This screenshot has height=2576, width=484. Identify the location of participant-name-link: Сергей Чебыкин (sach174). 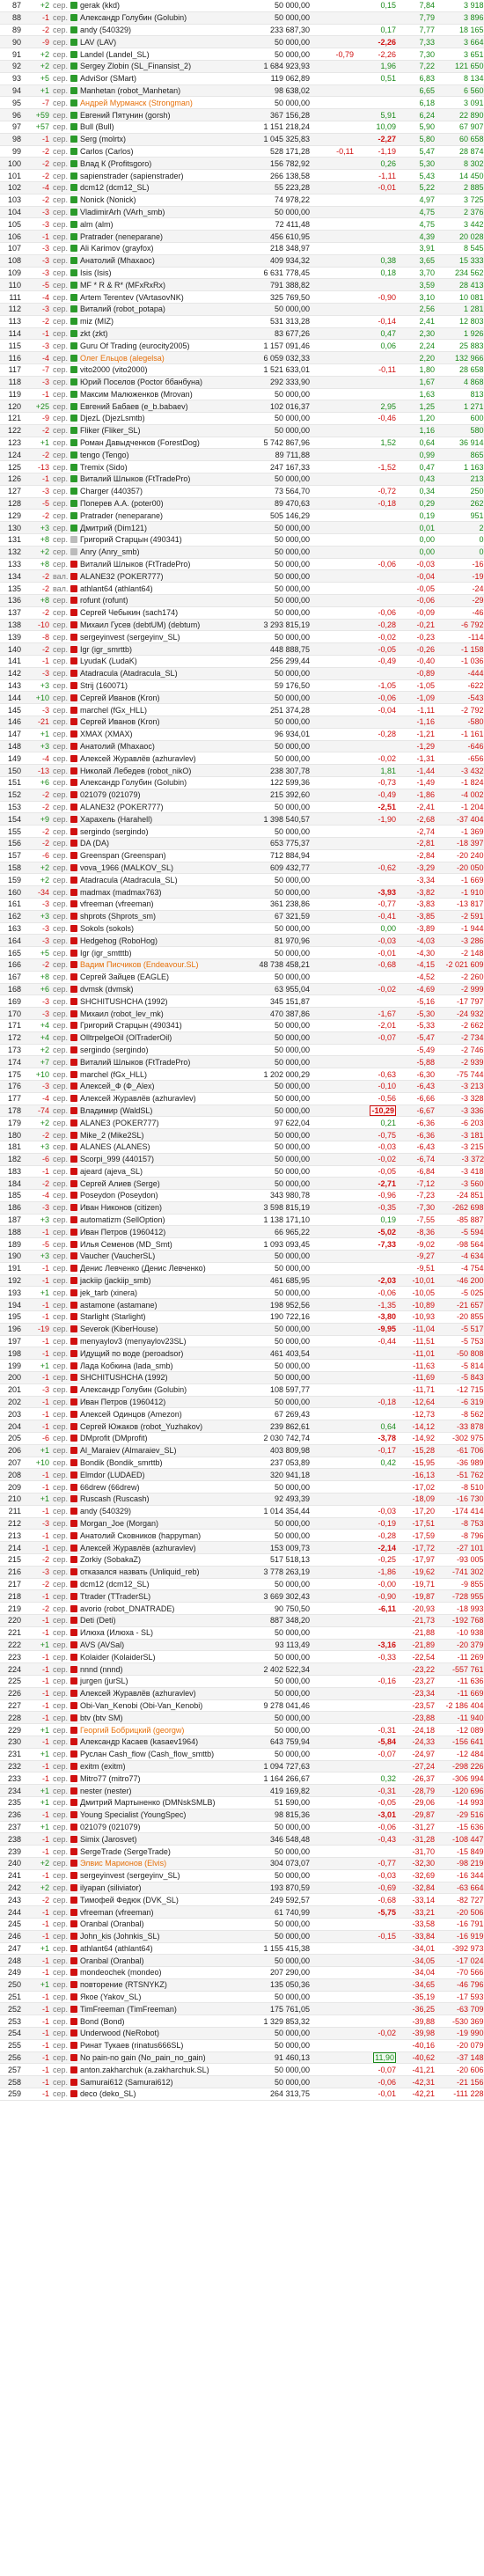
(153, 613).